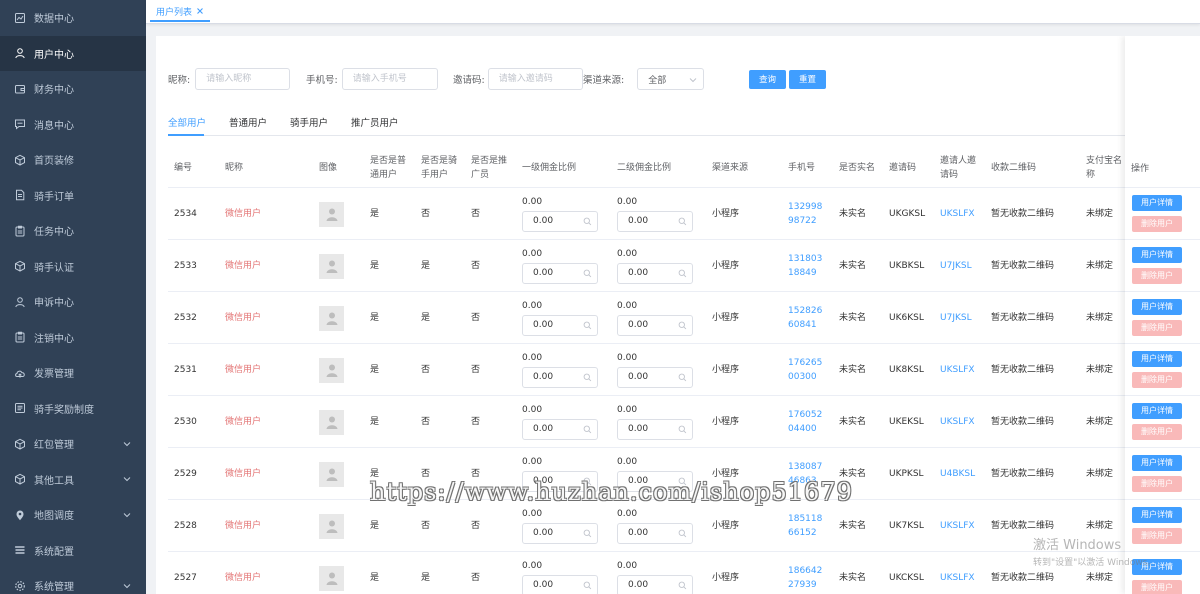 The height and width of the screenshot is (594, 1200). What do you see at coordinates (73, 196) in the screenshot?
I see `sidebar-item-5: 骑手订单` at bounding box center [73, 196].